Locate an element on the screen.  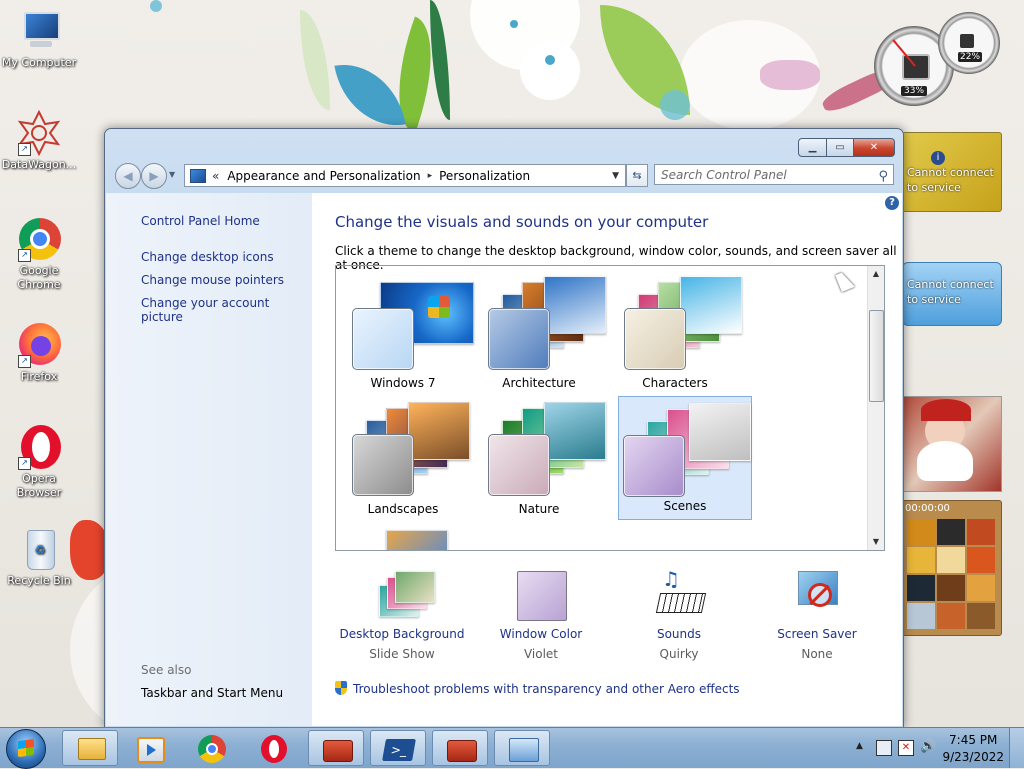
taskbar-explorer is located at coordinates (90, 748).